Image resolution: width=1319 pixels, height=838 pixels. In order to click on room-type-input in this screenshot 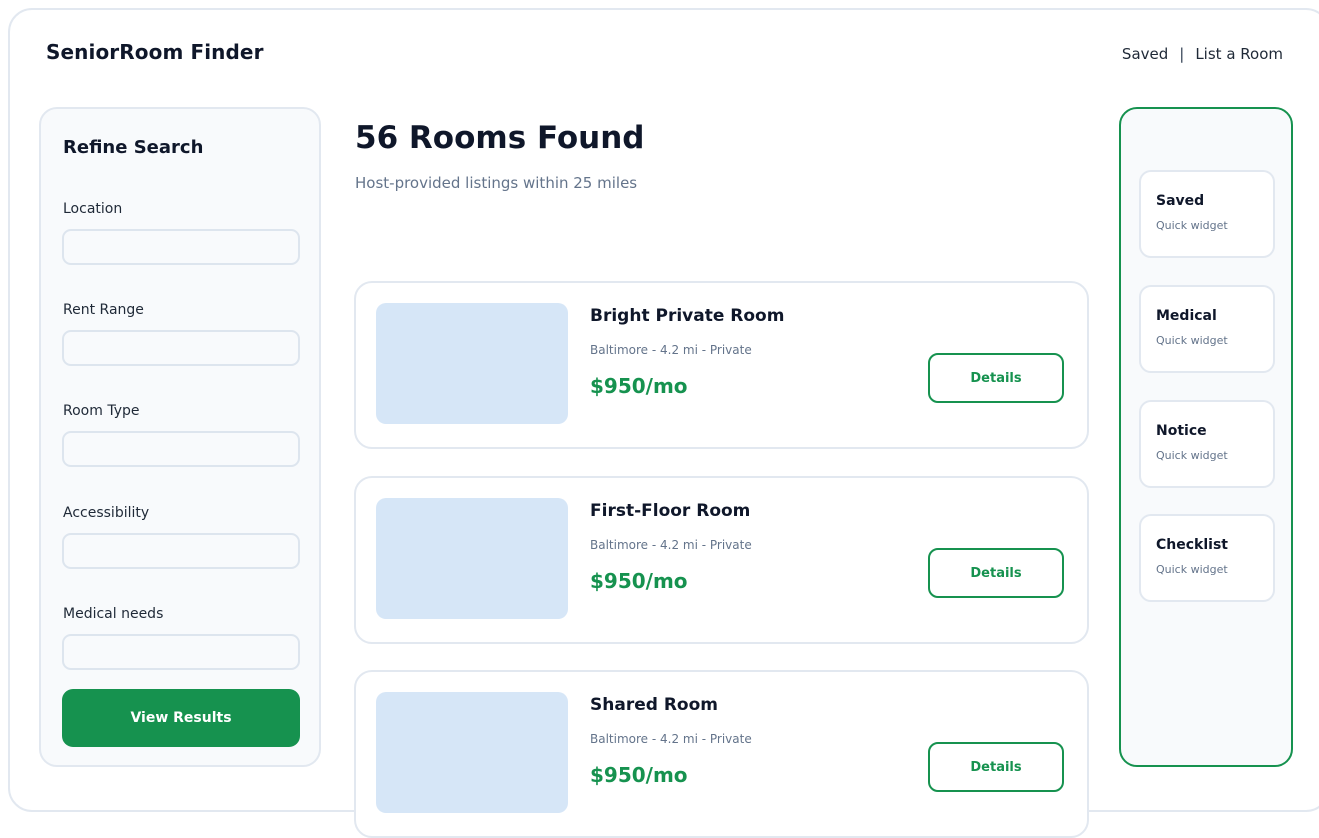, I will do `click(181, 449)`.